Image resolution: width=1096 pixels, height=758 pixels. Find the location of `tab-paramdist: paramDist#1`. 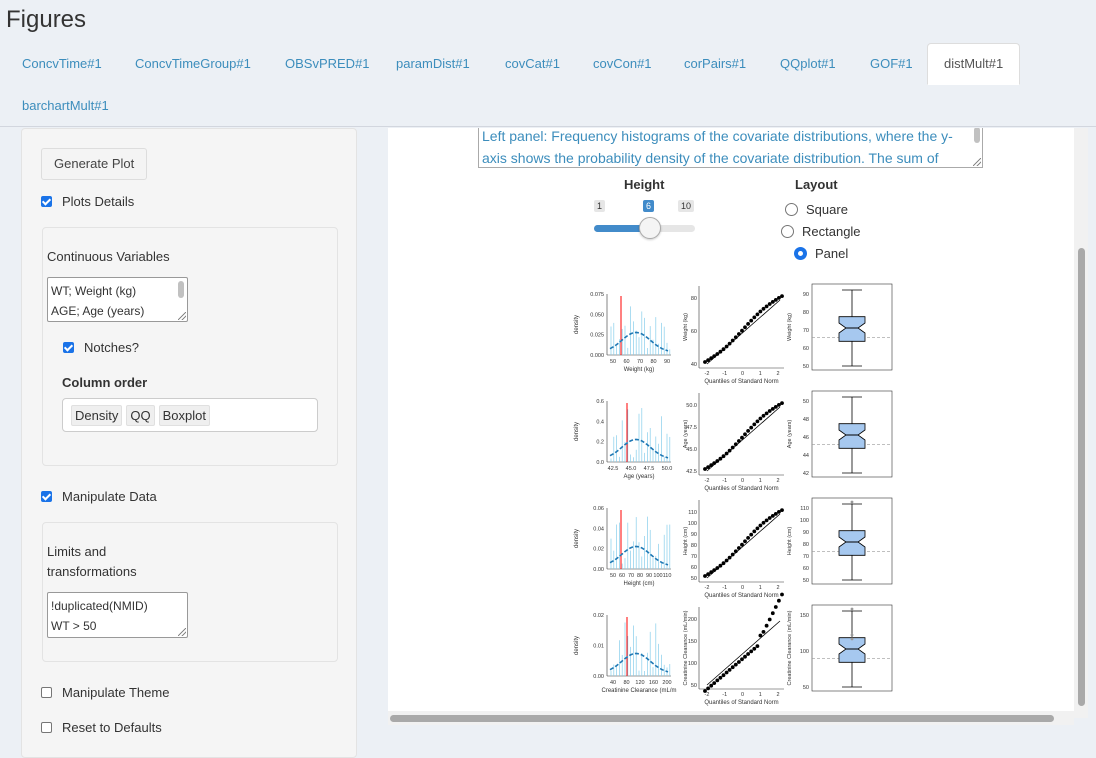

tab-paramdist: paramDist#1 is located at coordinates (433, 63).